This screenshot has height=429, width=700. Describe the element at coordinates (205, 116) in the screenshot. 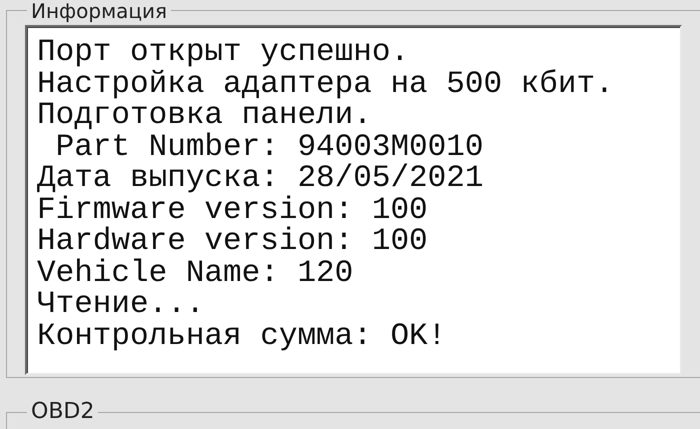

I see `log-line: Подготовка панели.` at that location.